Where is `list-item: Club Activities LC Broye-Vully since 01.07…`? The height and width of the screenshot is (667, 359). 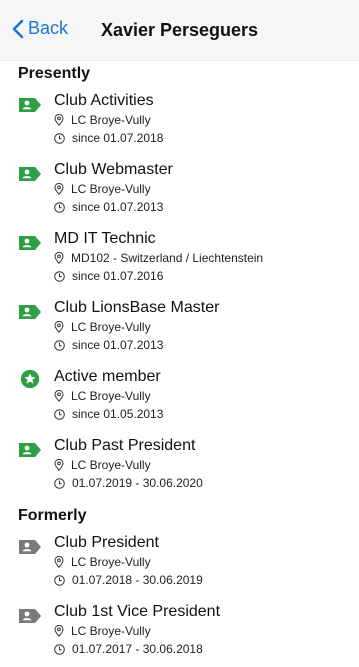
list-item: Club Activities LC Broye-Vully since 01.07… is located at coordinates (179, 121).